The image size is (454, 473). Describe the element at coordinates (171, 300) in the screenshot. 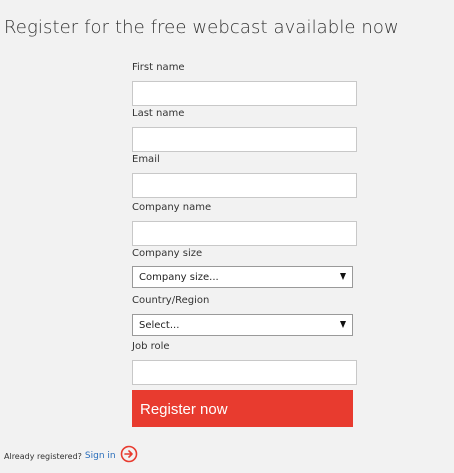

I see `country-region-label: Country/Region` at that location.